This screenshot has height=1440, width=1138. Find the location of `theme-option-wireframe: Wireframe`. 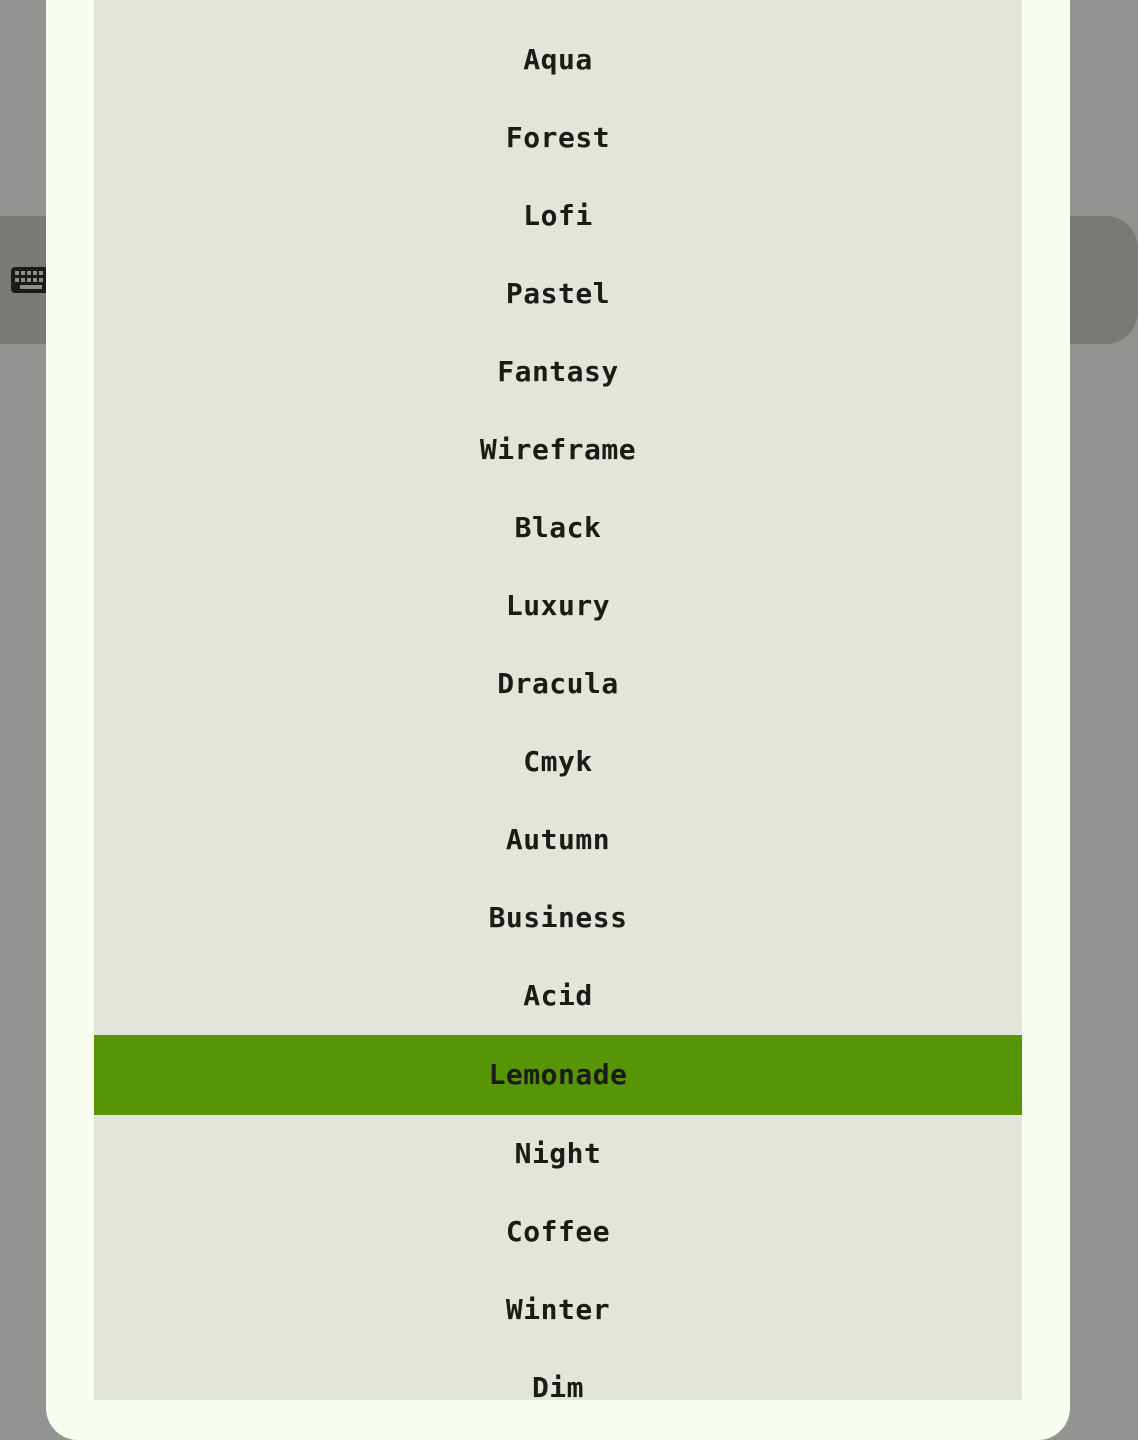

theme-option-wireframe: Wireframe is located at coordinates (558, 450).